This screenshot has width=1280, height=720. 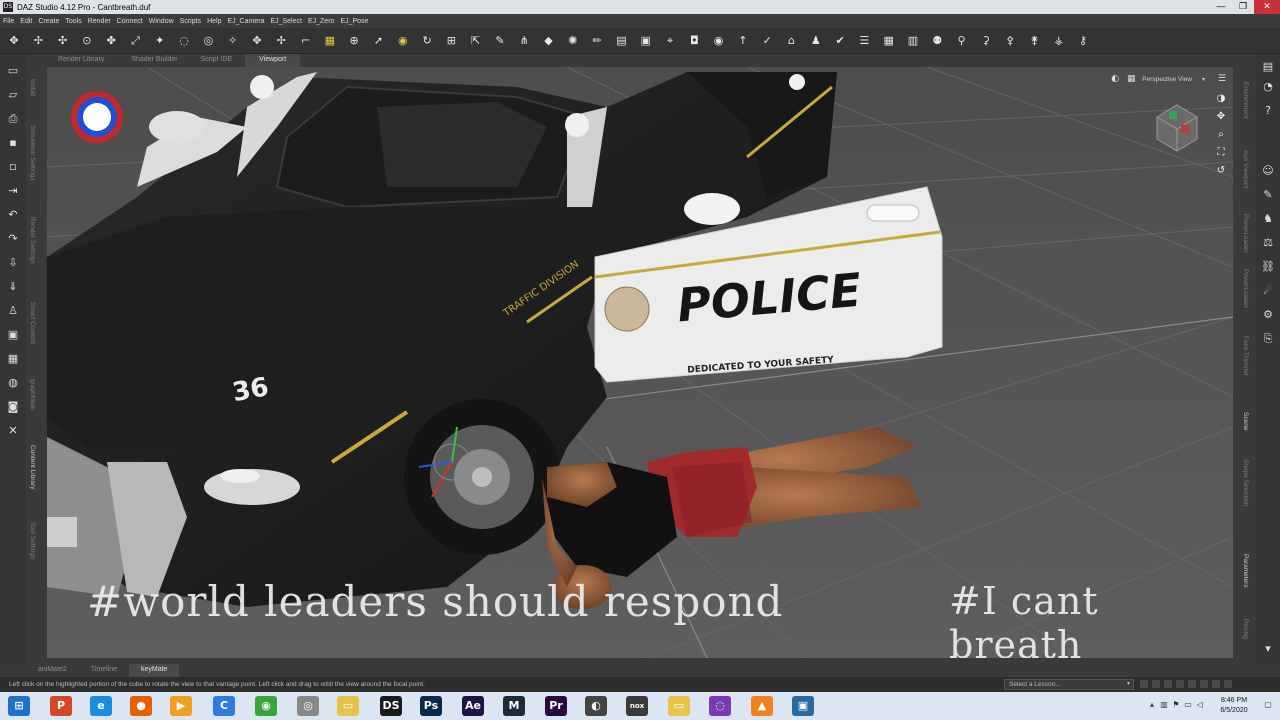 What do you see at coordinates (670, 41) in the screenshot?
I see `node-picker-icon: ⌖` at bounding box center [670, 41].